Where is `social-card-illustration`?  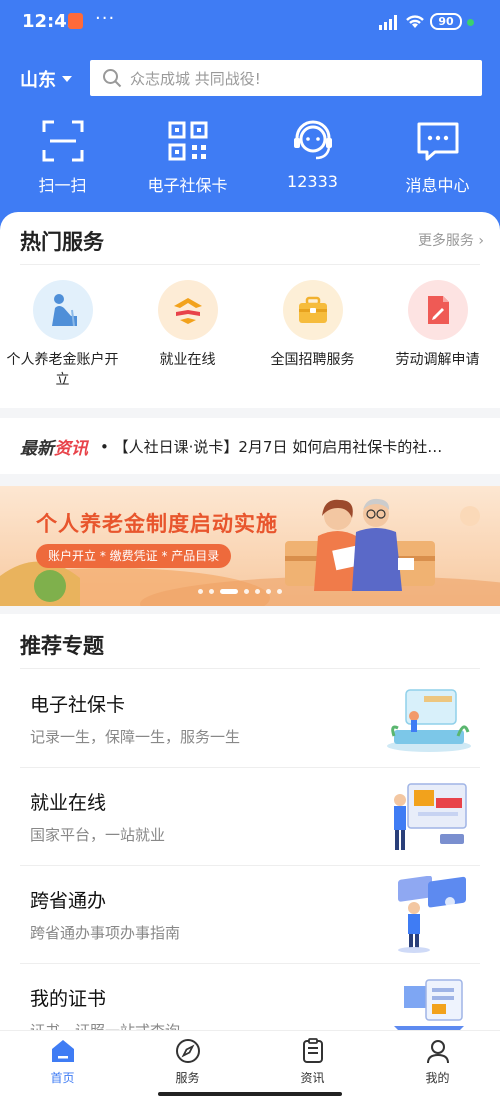 social-card-illustration is located at coordinates (429, 720).